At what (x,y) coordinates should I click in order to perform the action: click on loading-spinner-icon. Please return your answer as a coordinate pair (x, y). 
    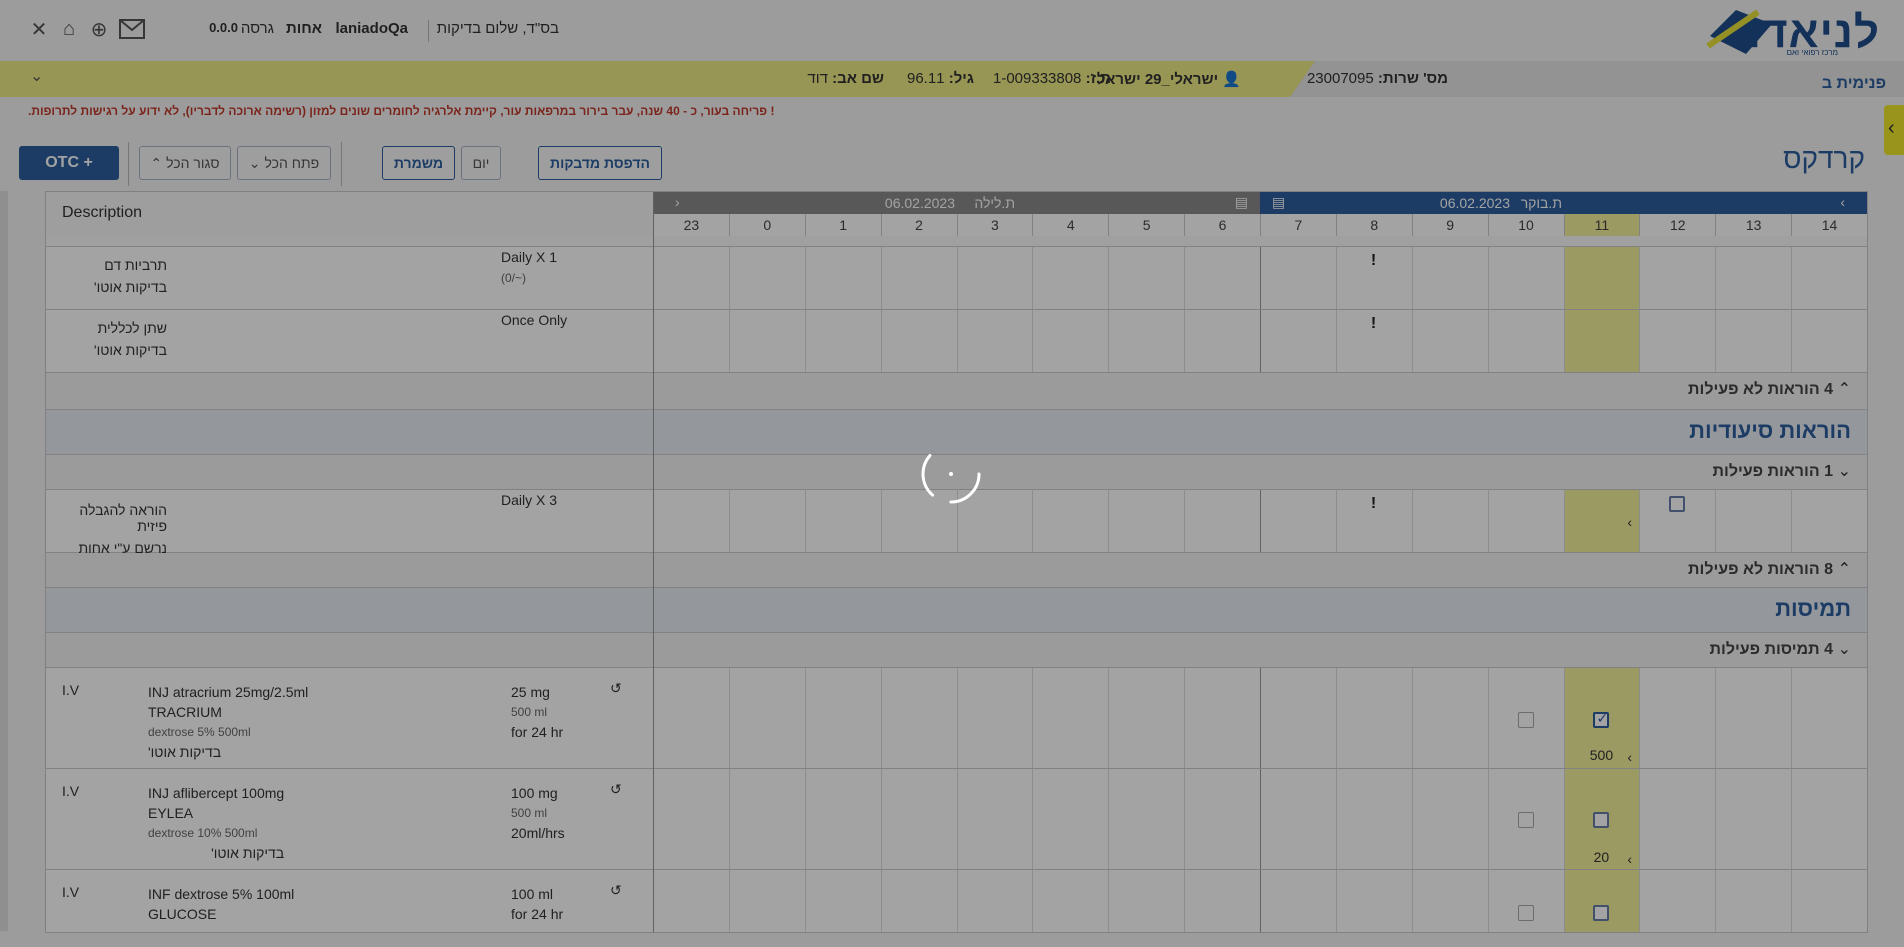
    Looking at the image, I should click on (951, 474).